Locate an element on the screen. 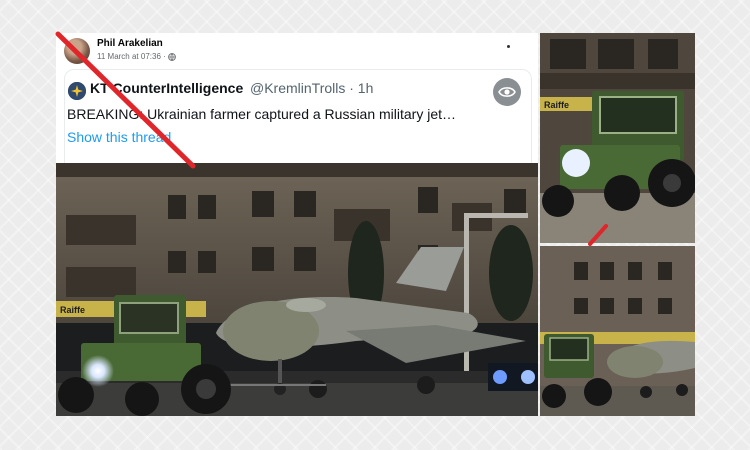 This screenshot has height=450, width=750. profile-logo-icon is located at coordinates (77, 91).